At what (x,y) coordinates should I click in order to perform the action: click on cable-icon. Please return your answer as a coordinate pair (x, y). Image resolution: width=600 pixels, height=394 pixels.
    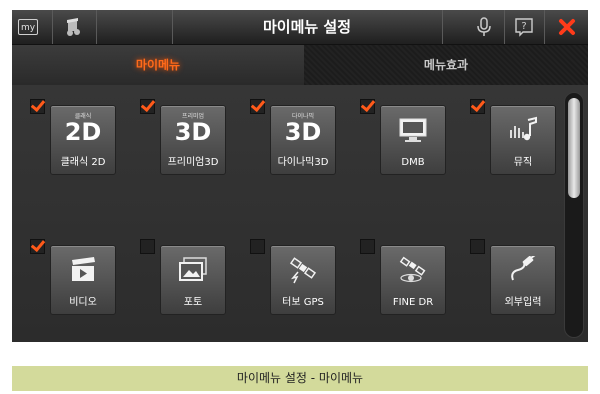
    Looking at the image, I should click on (523, 268).